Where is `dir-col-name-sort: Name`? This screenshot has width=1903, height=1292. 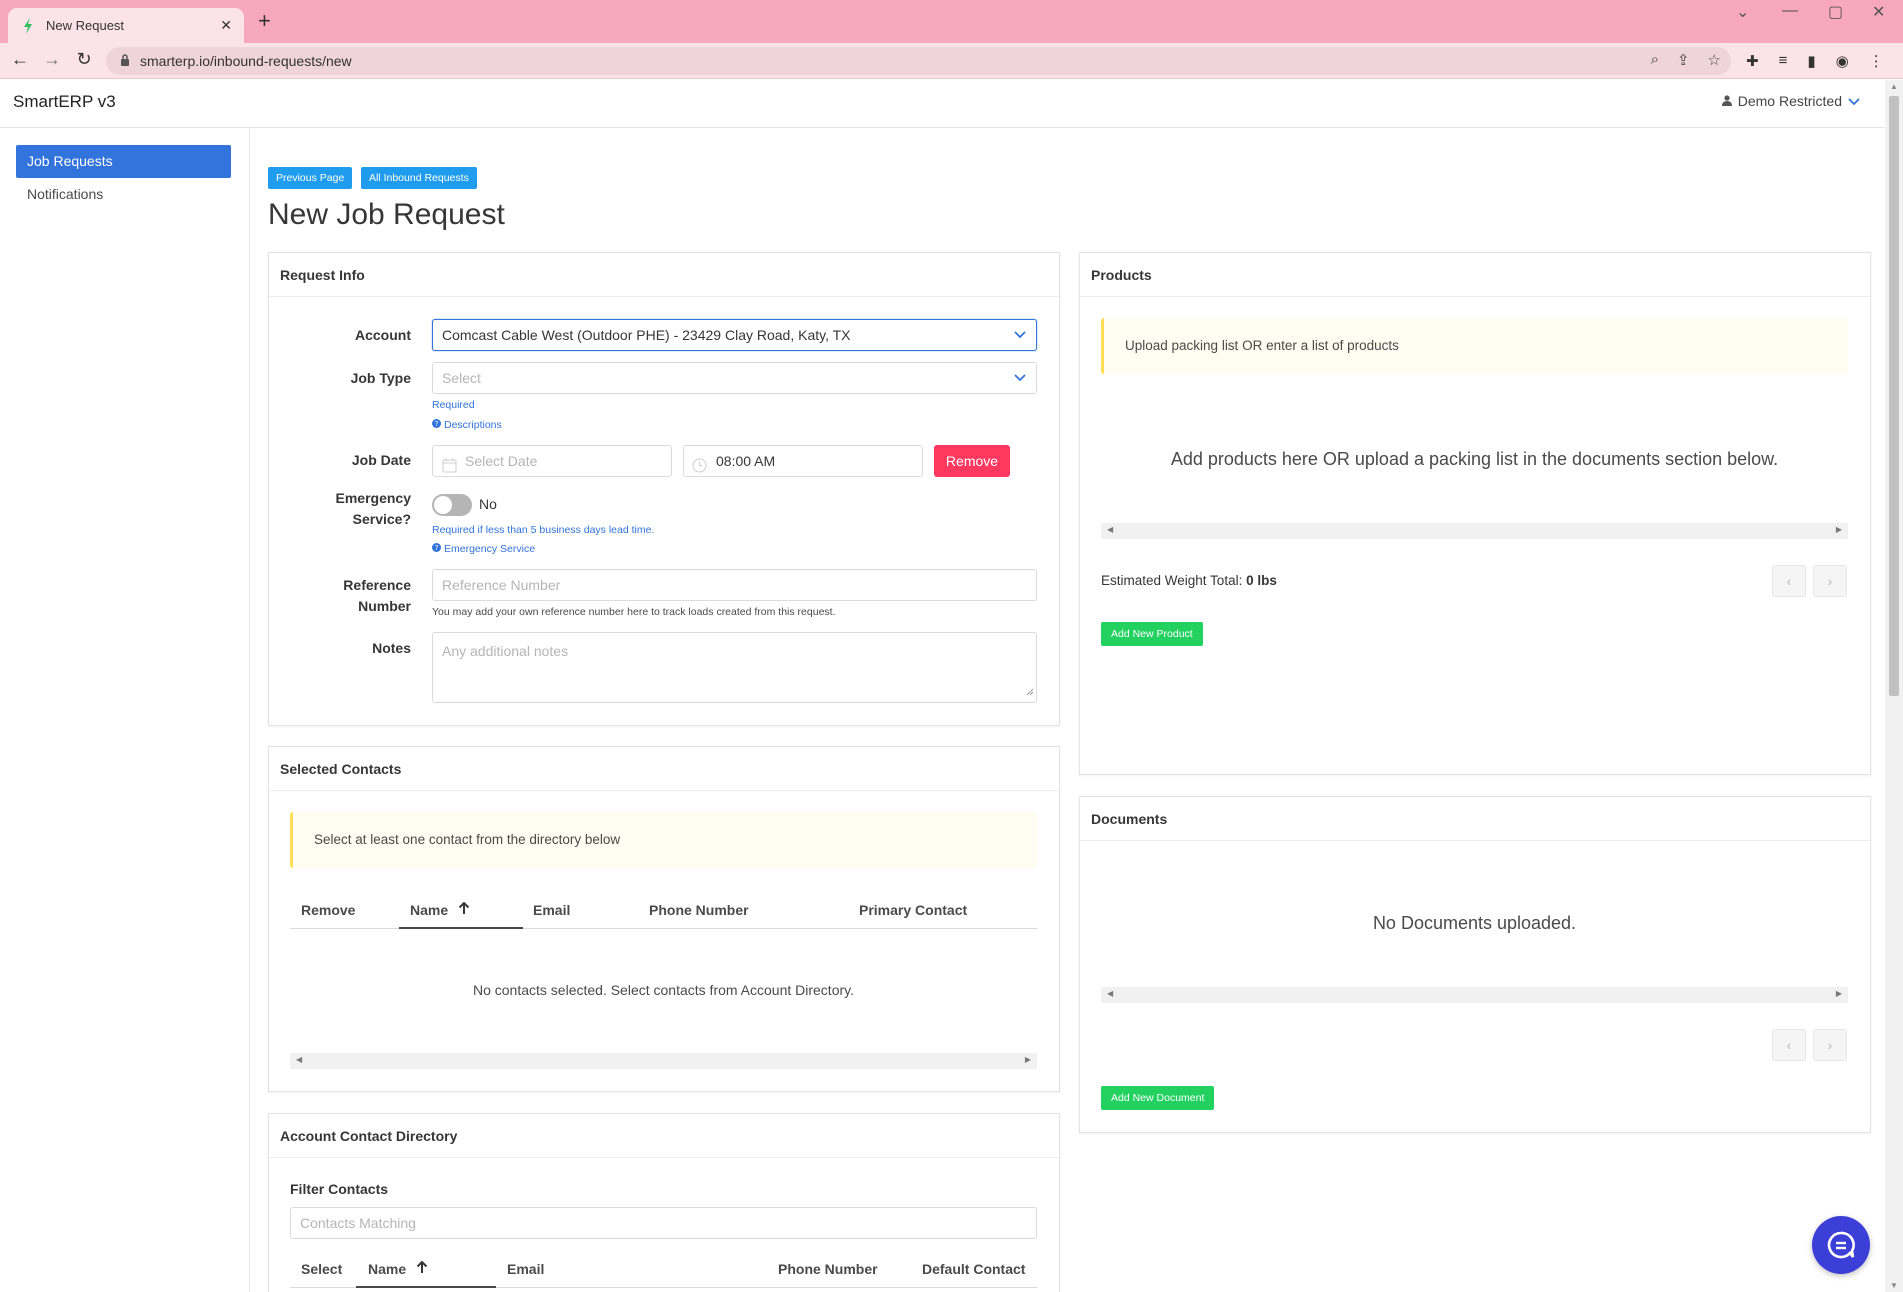 dir-col-name-sort: Name is located at coordinates (398, 1268).